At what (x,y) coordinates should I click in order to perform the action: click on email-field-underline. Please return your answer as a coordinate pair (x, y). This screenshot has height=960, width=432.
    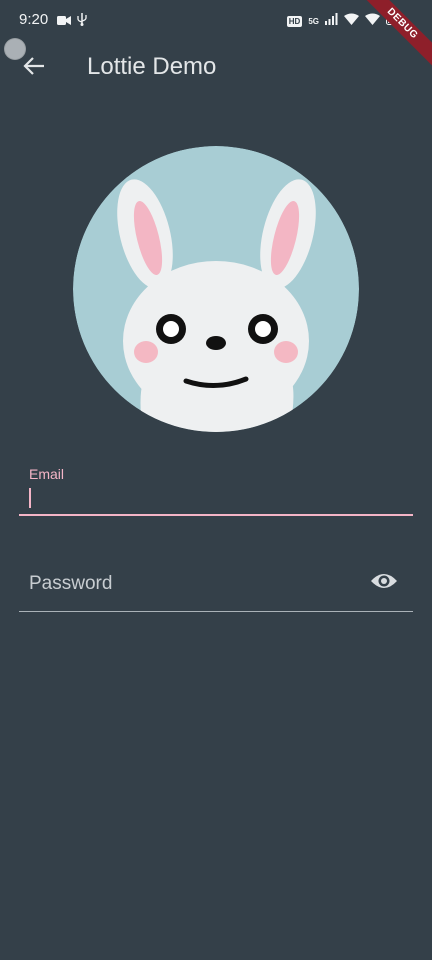
    Looking at the image, I should click on (216, 515).